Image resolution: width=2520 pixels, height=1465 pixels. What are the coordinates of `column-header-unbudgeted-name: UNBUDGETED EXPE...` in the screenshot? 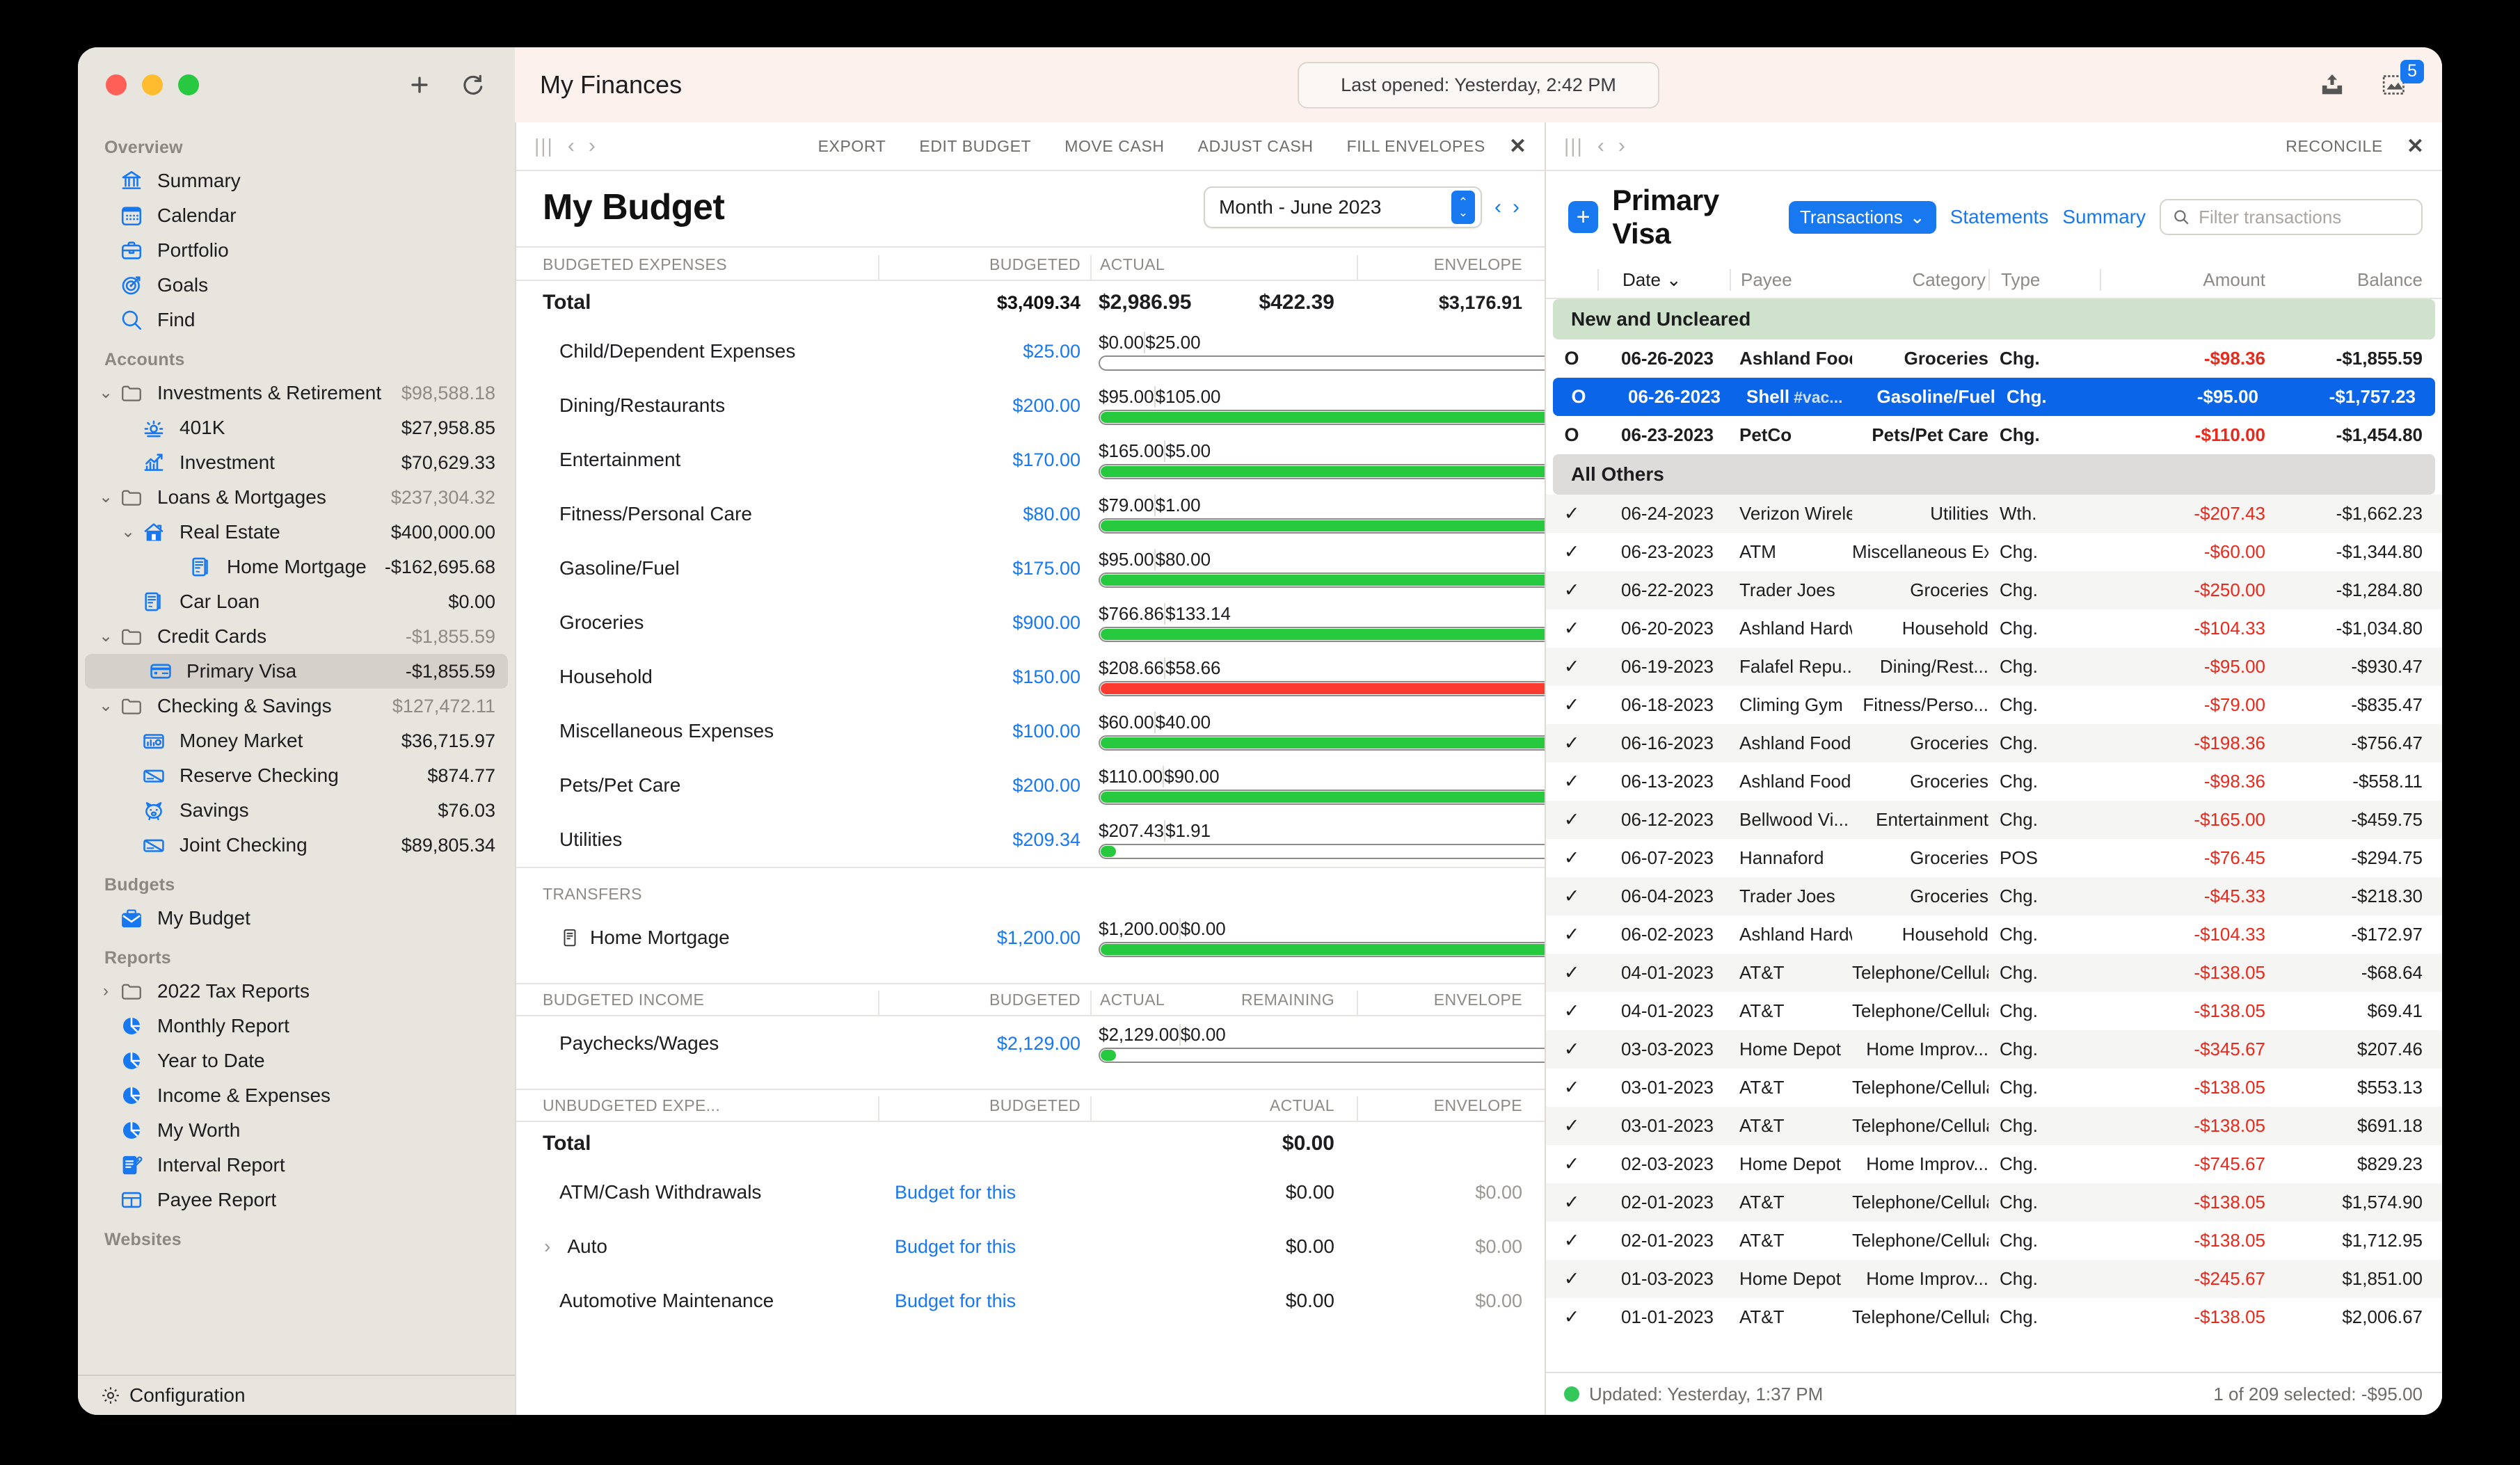 It's located at (697, 1108).